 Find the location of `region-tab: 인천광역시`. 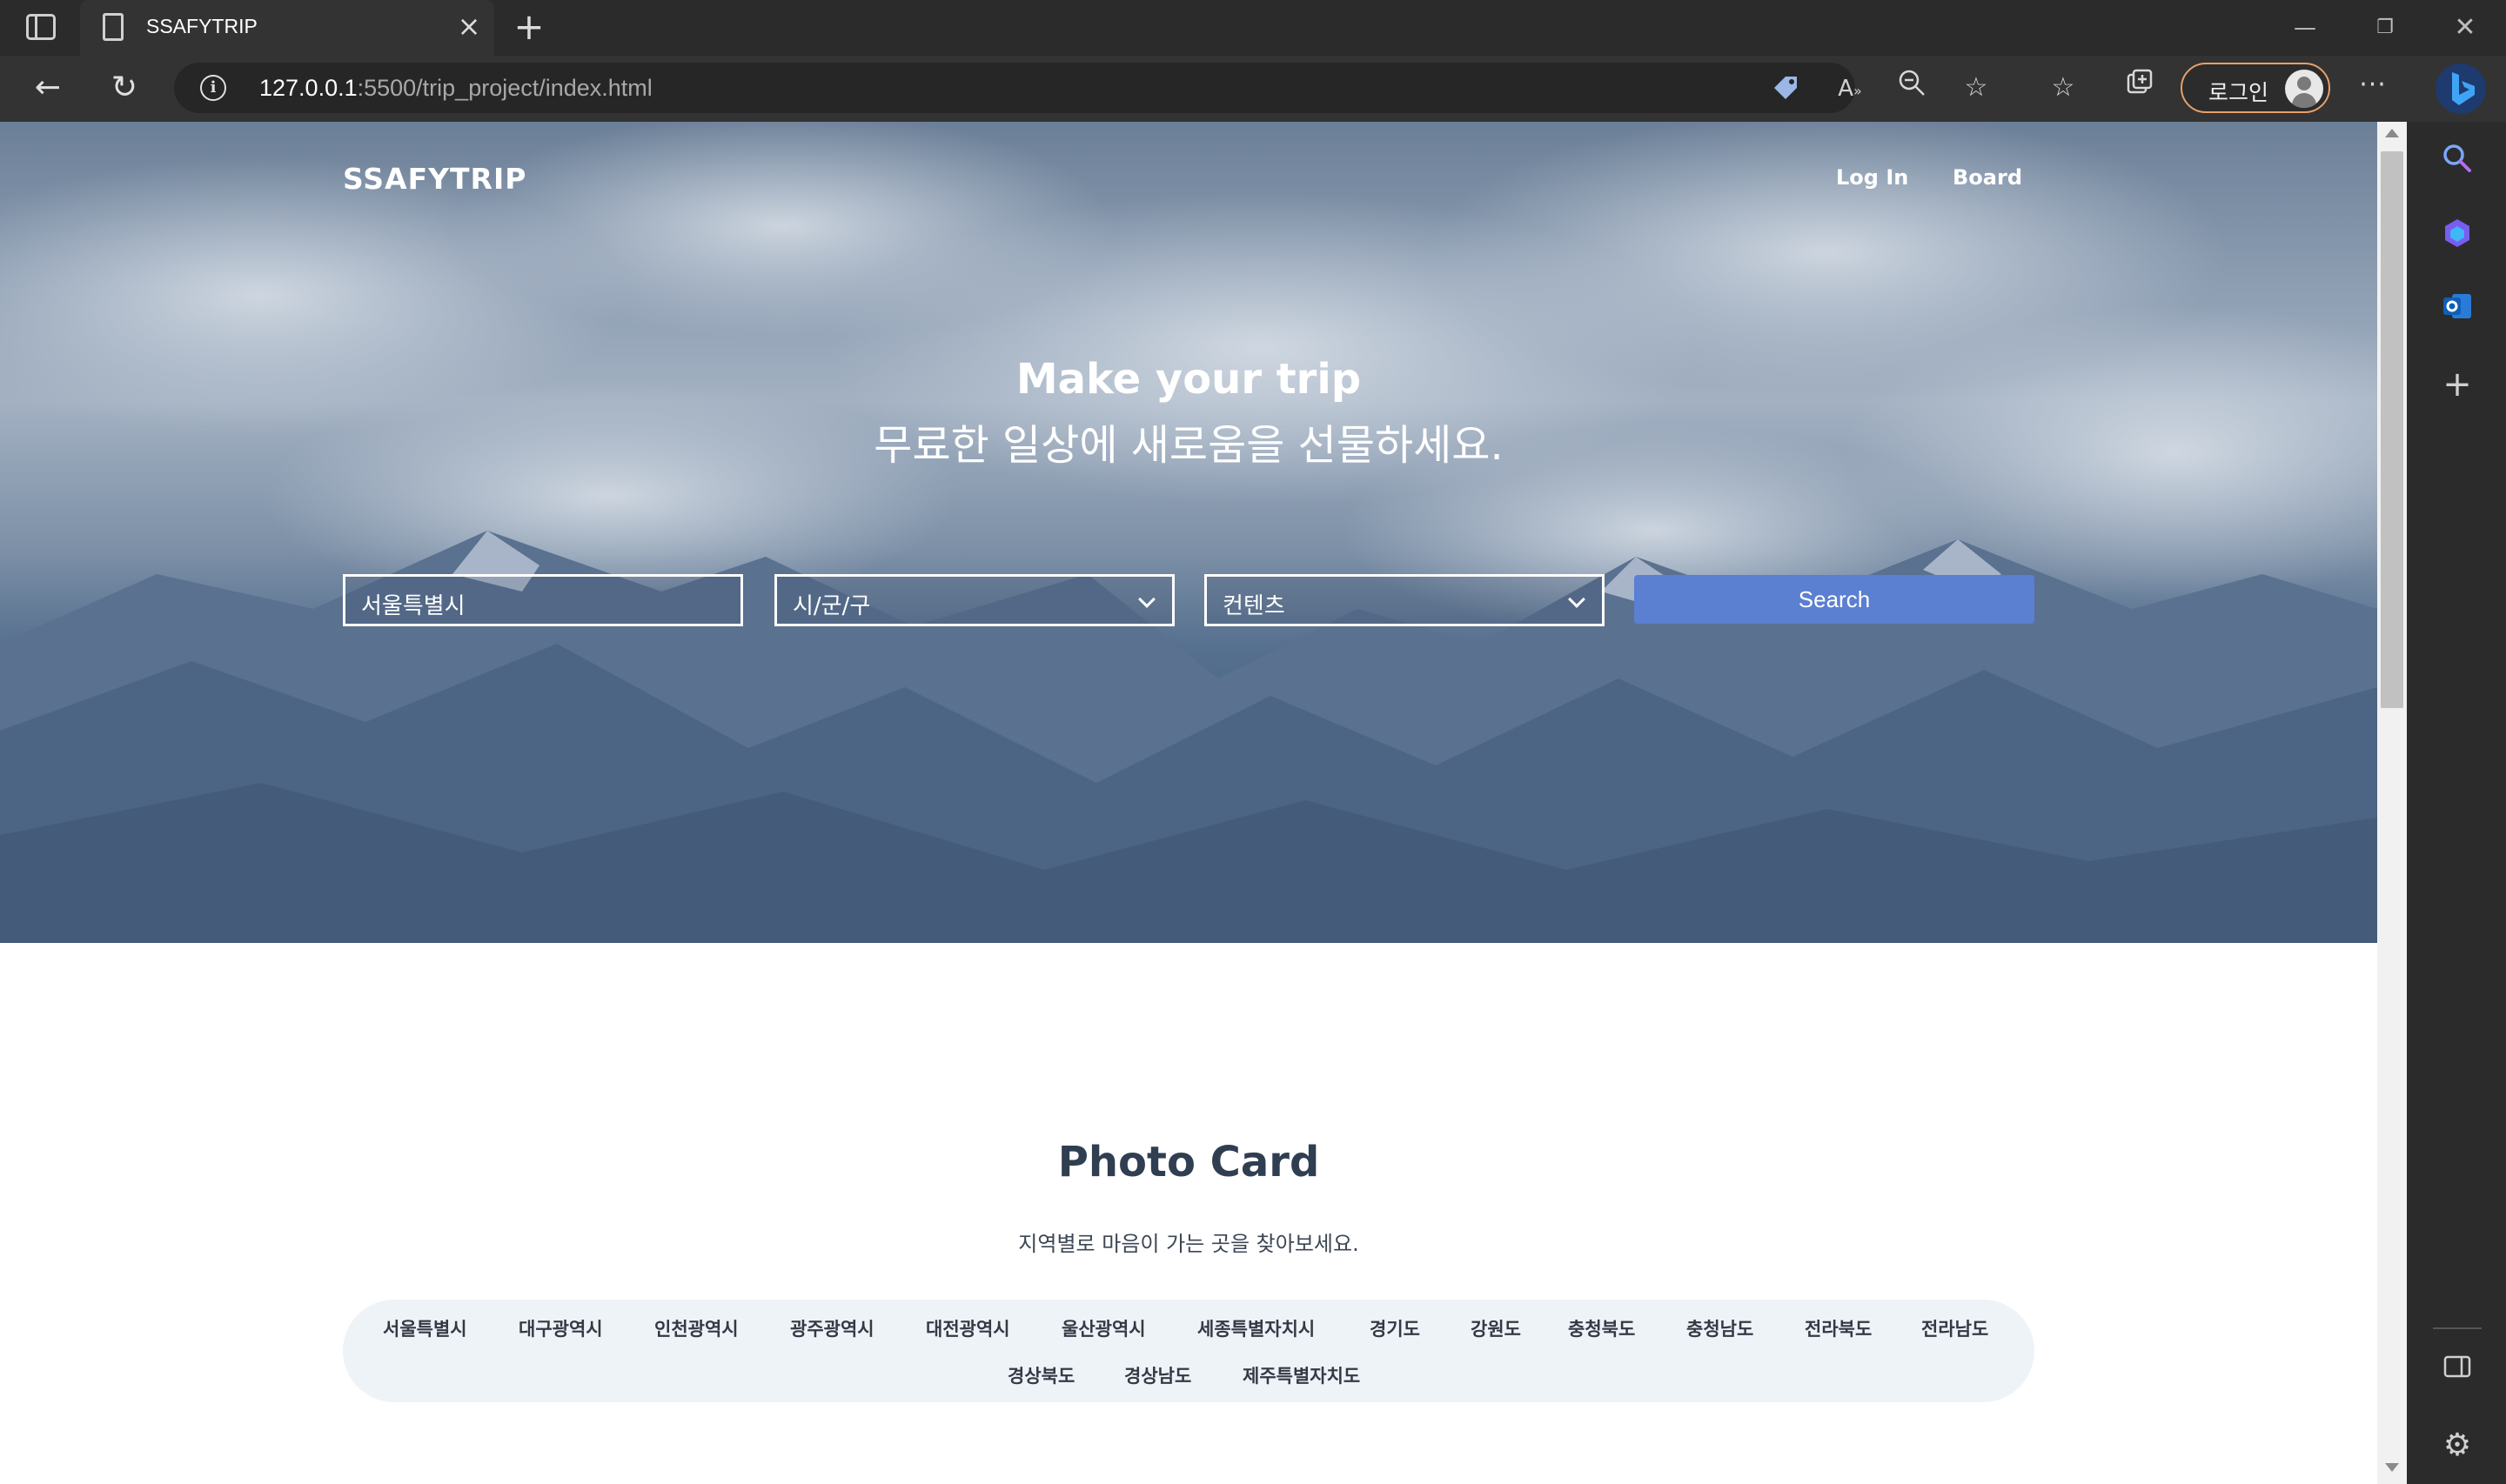

region-tab: 인천광역시 is located at coordinates (696, 1328).